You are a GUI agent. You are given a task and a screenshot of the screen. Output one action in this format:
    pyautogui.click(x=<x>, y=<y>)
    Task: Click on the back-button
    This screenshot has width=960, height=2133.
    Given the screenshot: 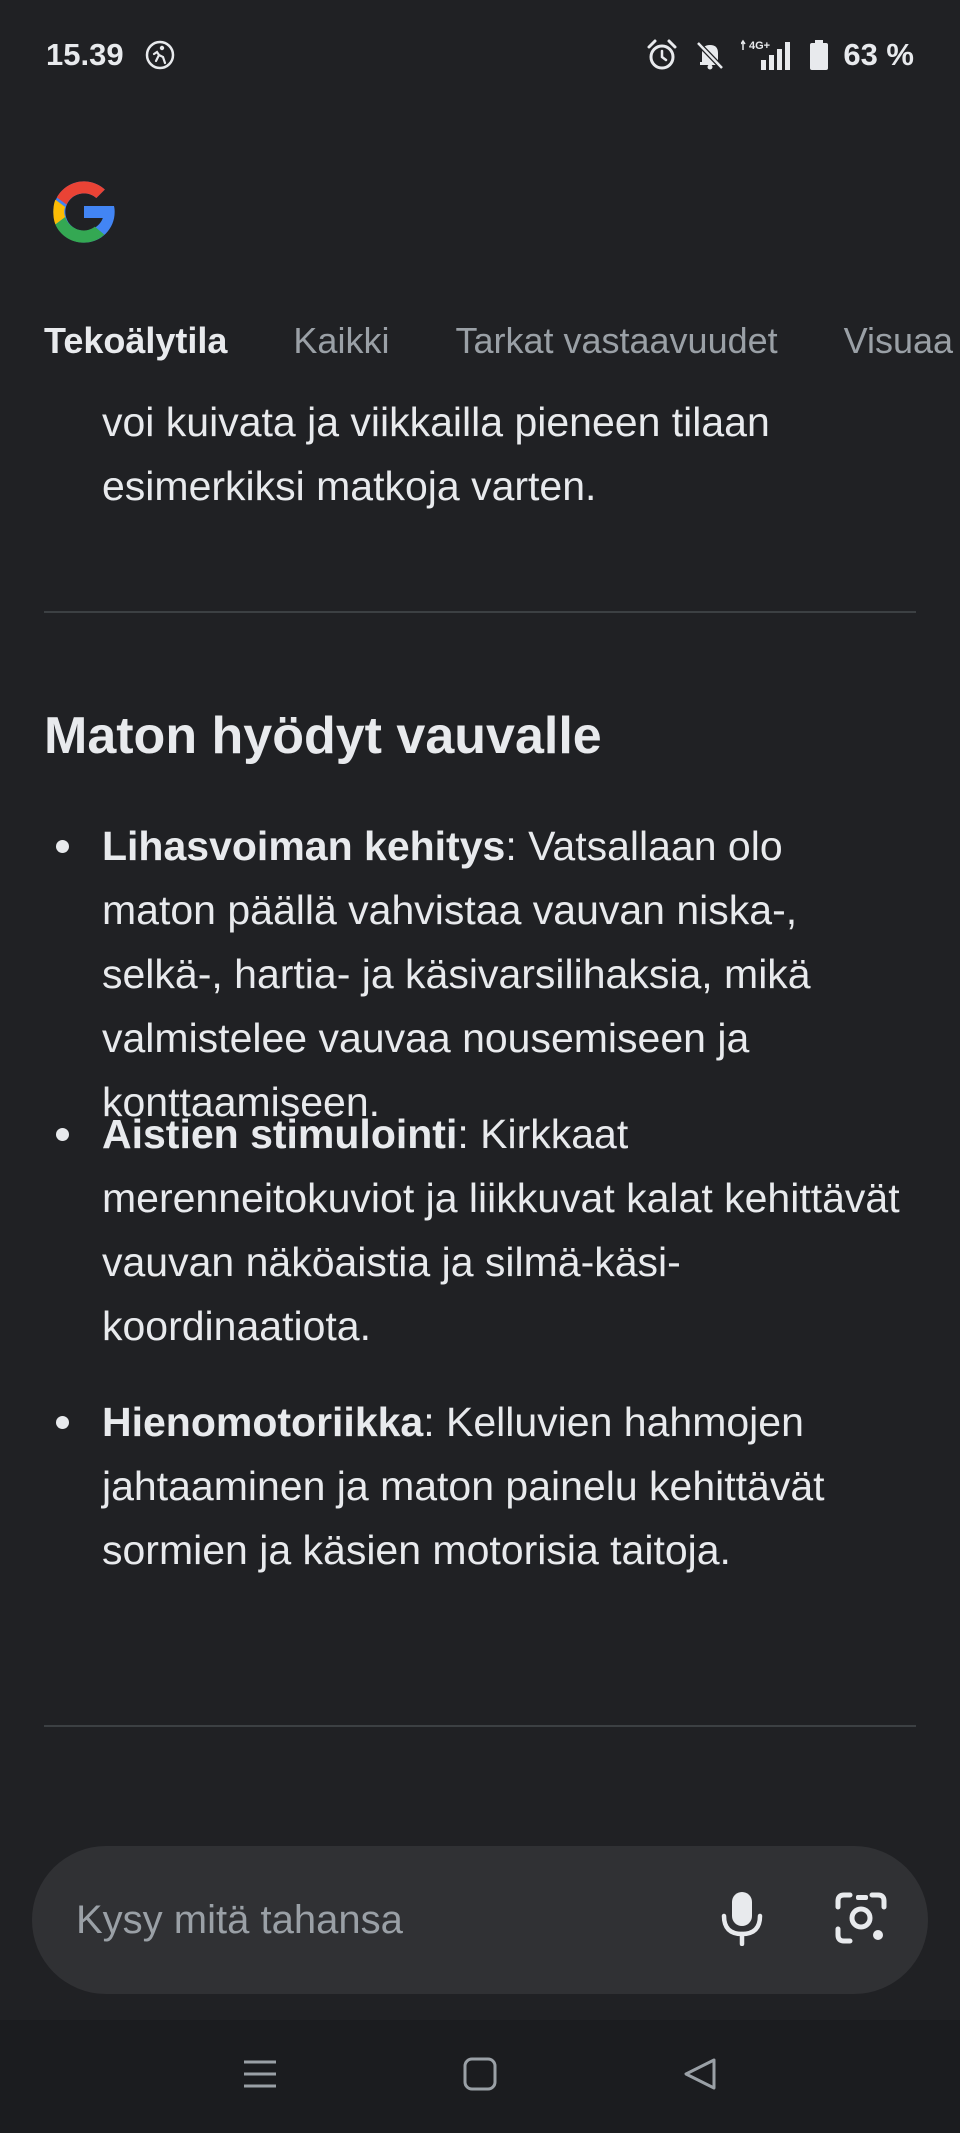 What is the action you would take?
    pyautogui.click(x=700, y=2076)
    